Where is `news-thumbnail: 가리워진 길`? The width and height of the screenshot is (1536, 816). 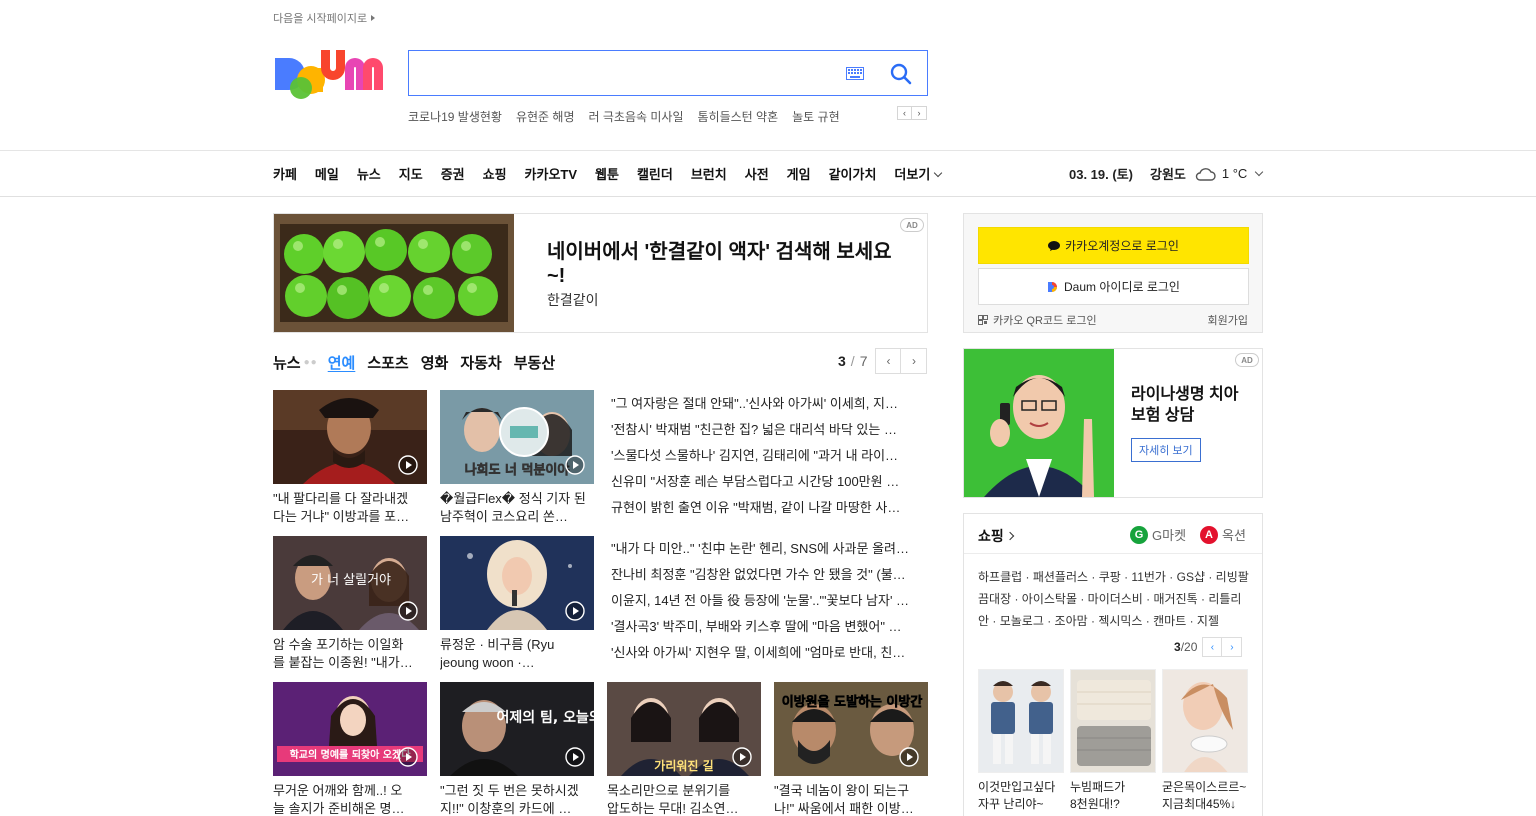 news-thumbnail: 가리워진 길 is located at coordinates (684, 729).